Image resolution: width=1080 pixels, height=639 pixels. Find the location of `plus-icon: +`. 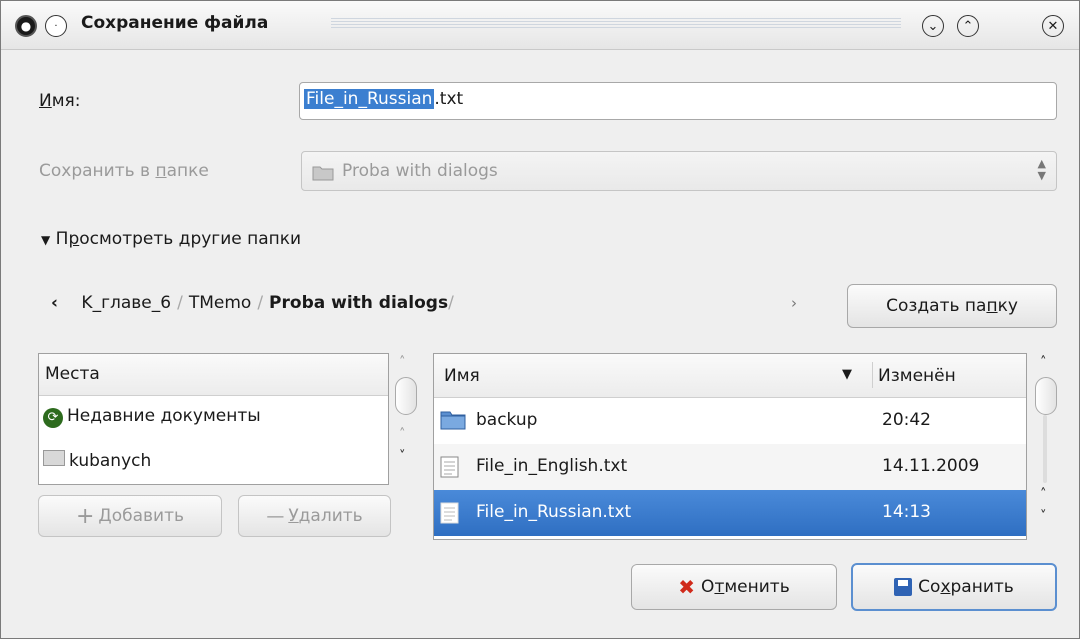

plus-icon: + is located at coordinates (85, 516).